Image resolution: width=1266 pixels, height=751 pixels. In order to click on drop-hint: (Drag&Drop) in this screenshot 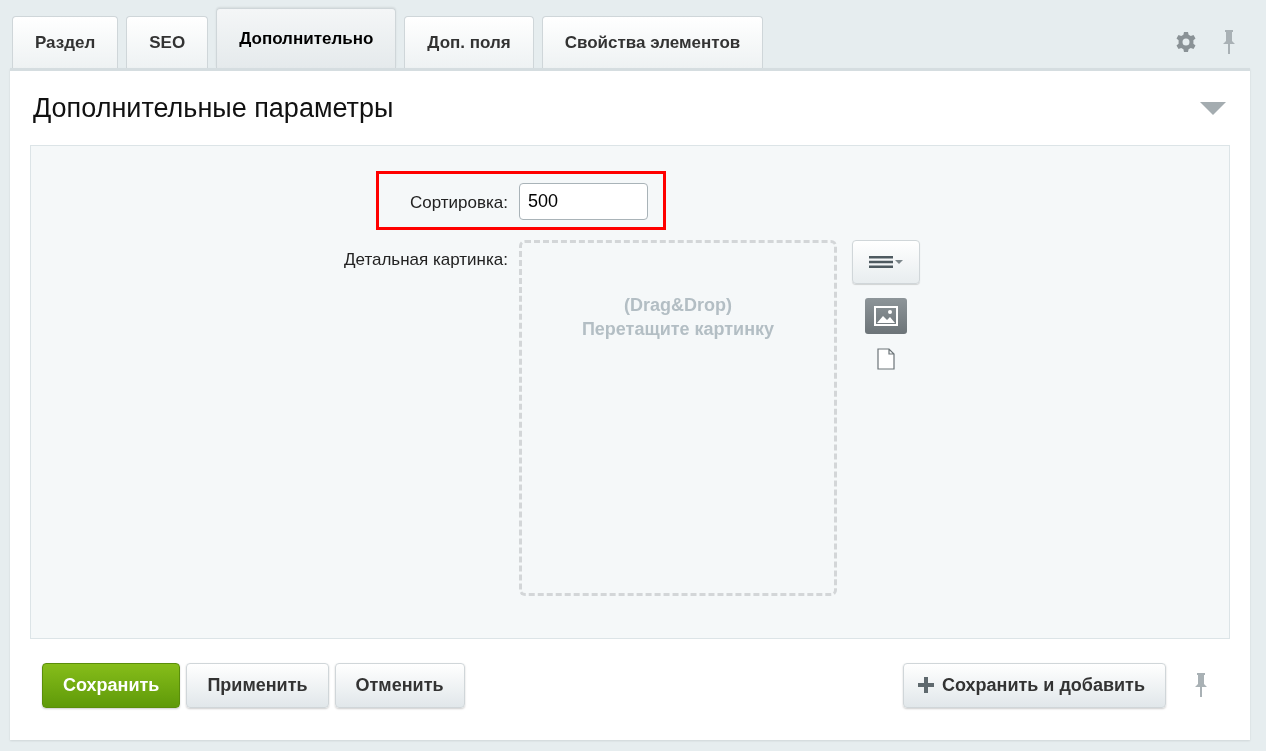, I will do `click(678, 305)`.